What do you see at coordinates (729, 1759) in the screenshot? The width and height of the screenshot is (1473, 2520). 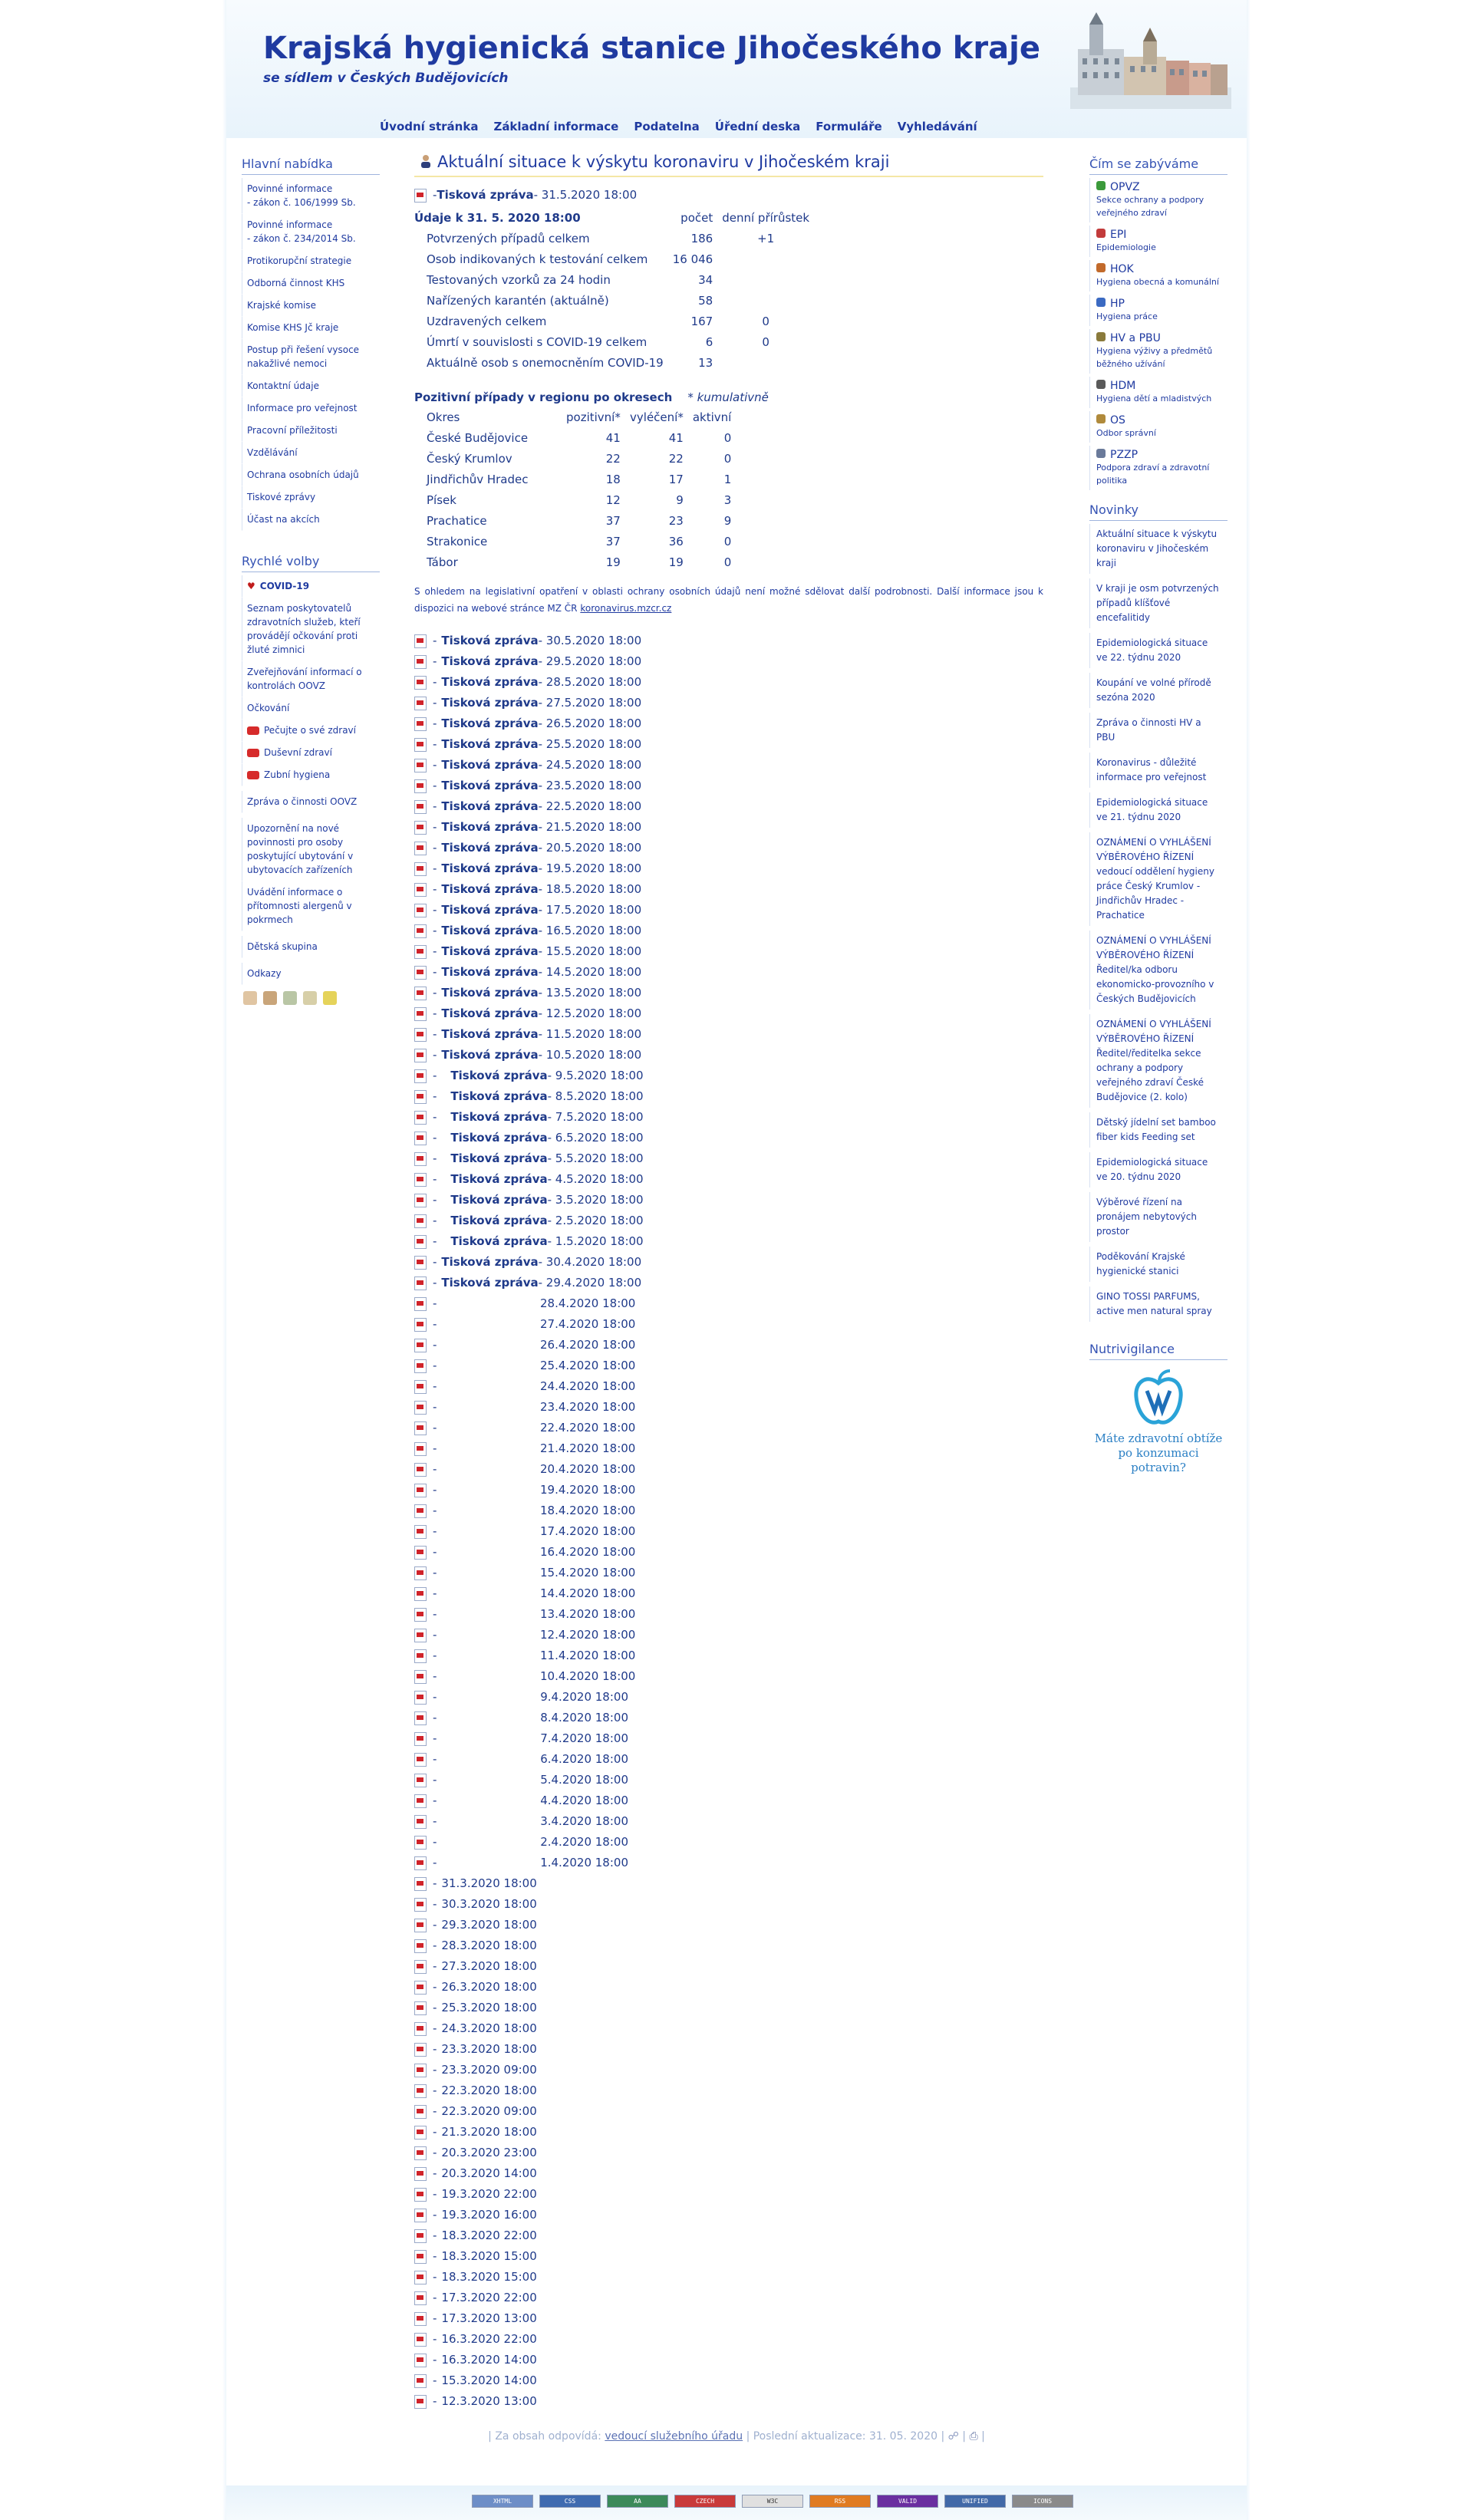 I see `press-row: - 6.4.2020 18:00` at bounding box center [729, 1759].